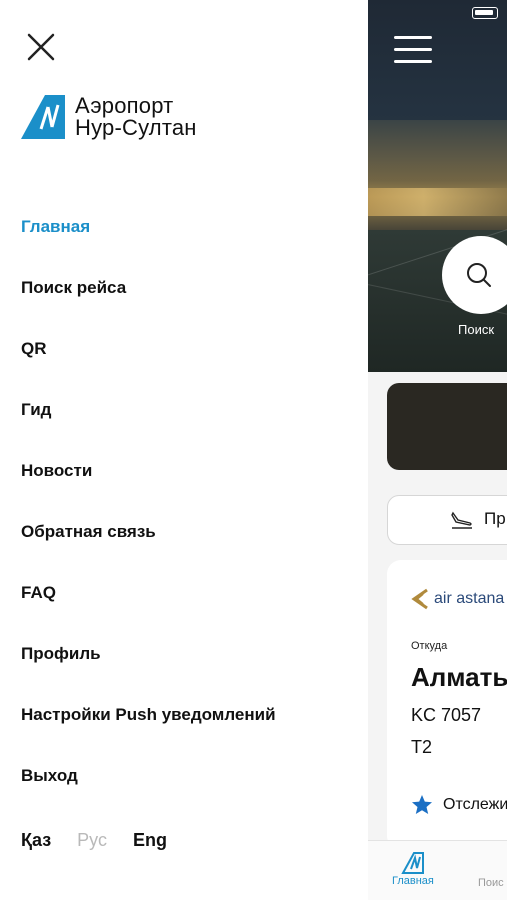 The width and height of the screenshot is (507, 900). I want to click on tab-bar: Главная Поис, so click(437, 870).